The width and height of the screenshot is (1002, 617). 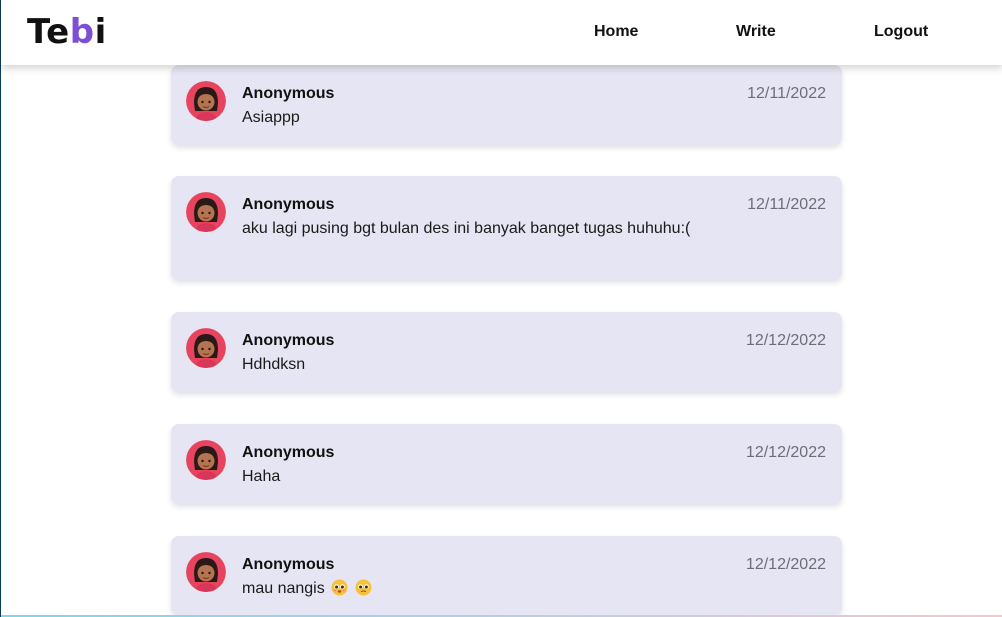 I want to click on post-message: mau nangis, so click(x=307, y=590).